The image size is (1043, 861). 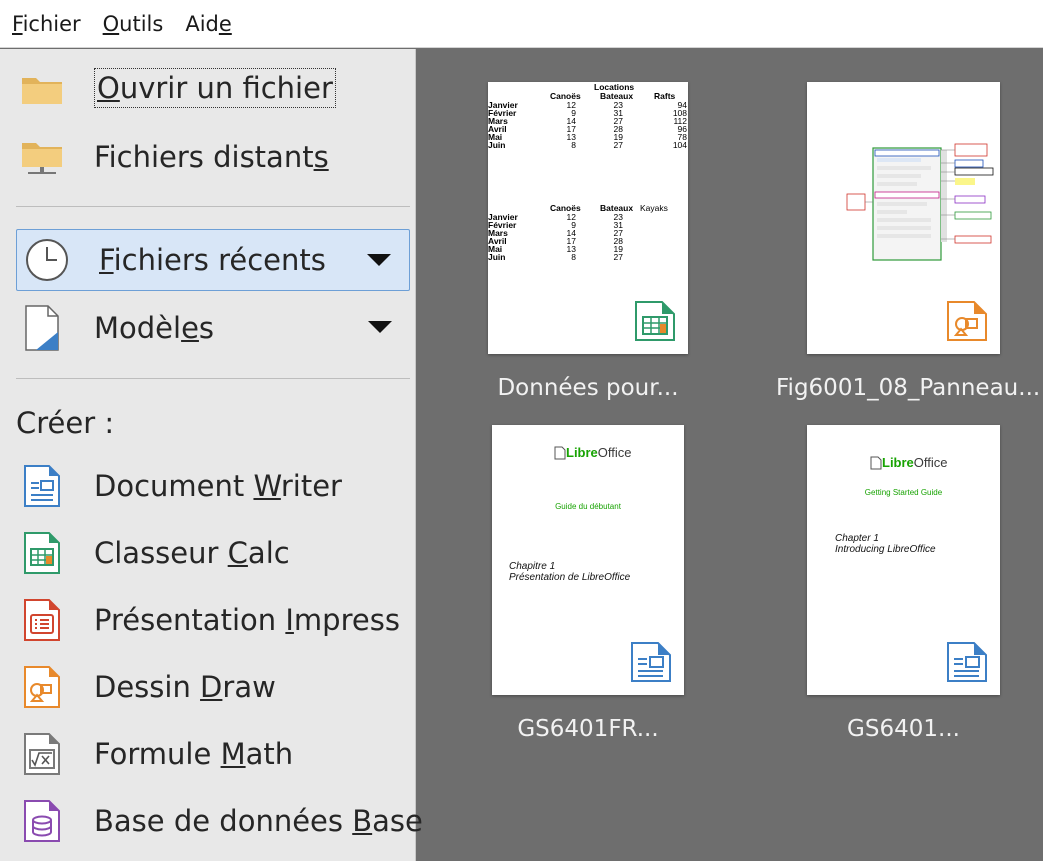 I want to click on templates-label: Modèles, so click(x=154, y=328).